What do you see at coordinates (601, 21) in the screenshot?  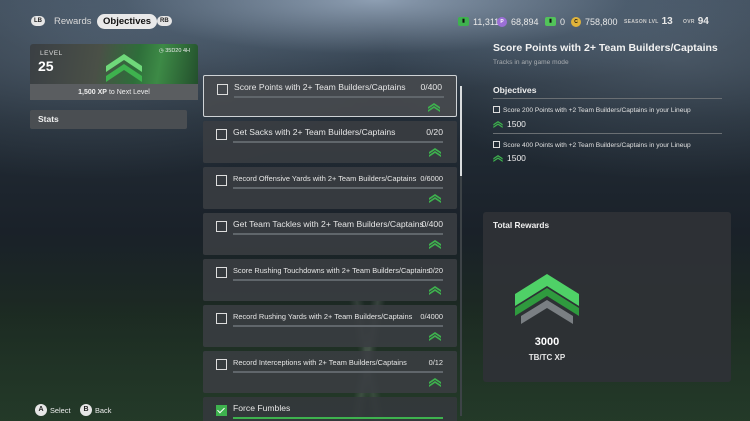 I see `coins-value: 758,800` at bounding box center [601, 21].